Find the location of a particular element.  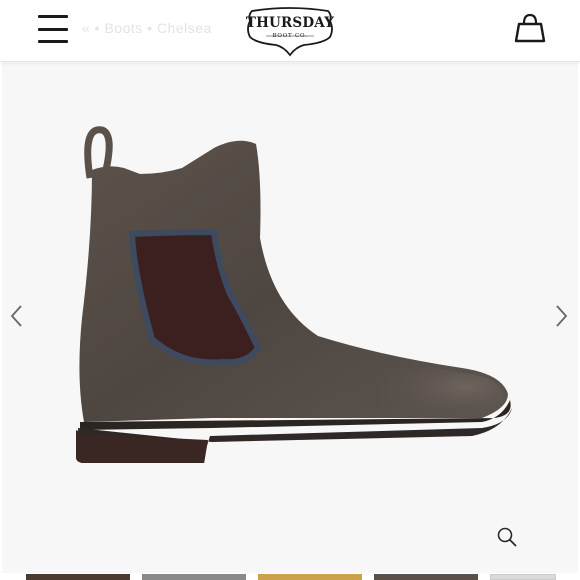

magnifier-icon is located at coordinates (507, 537).